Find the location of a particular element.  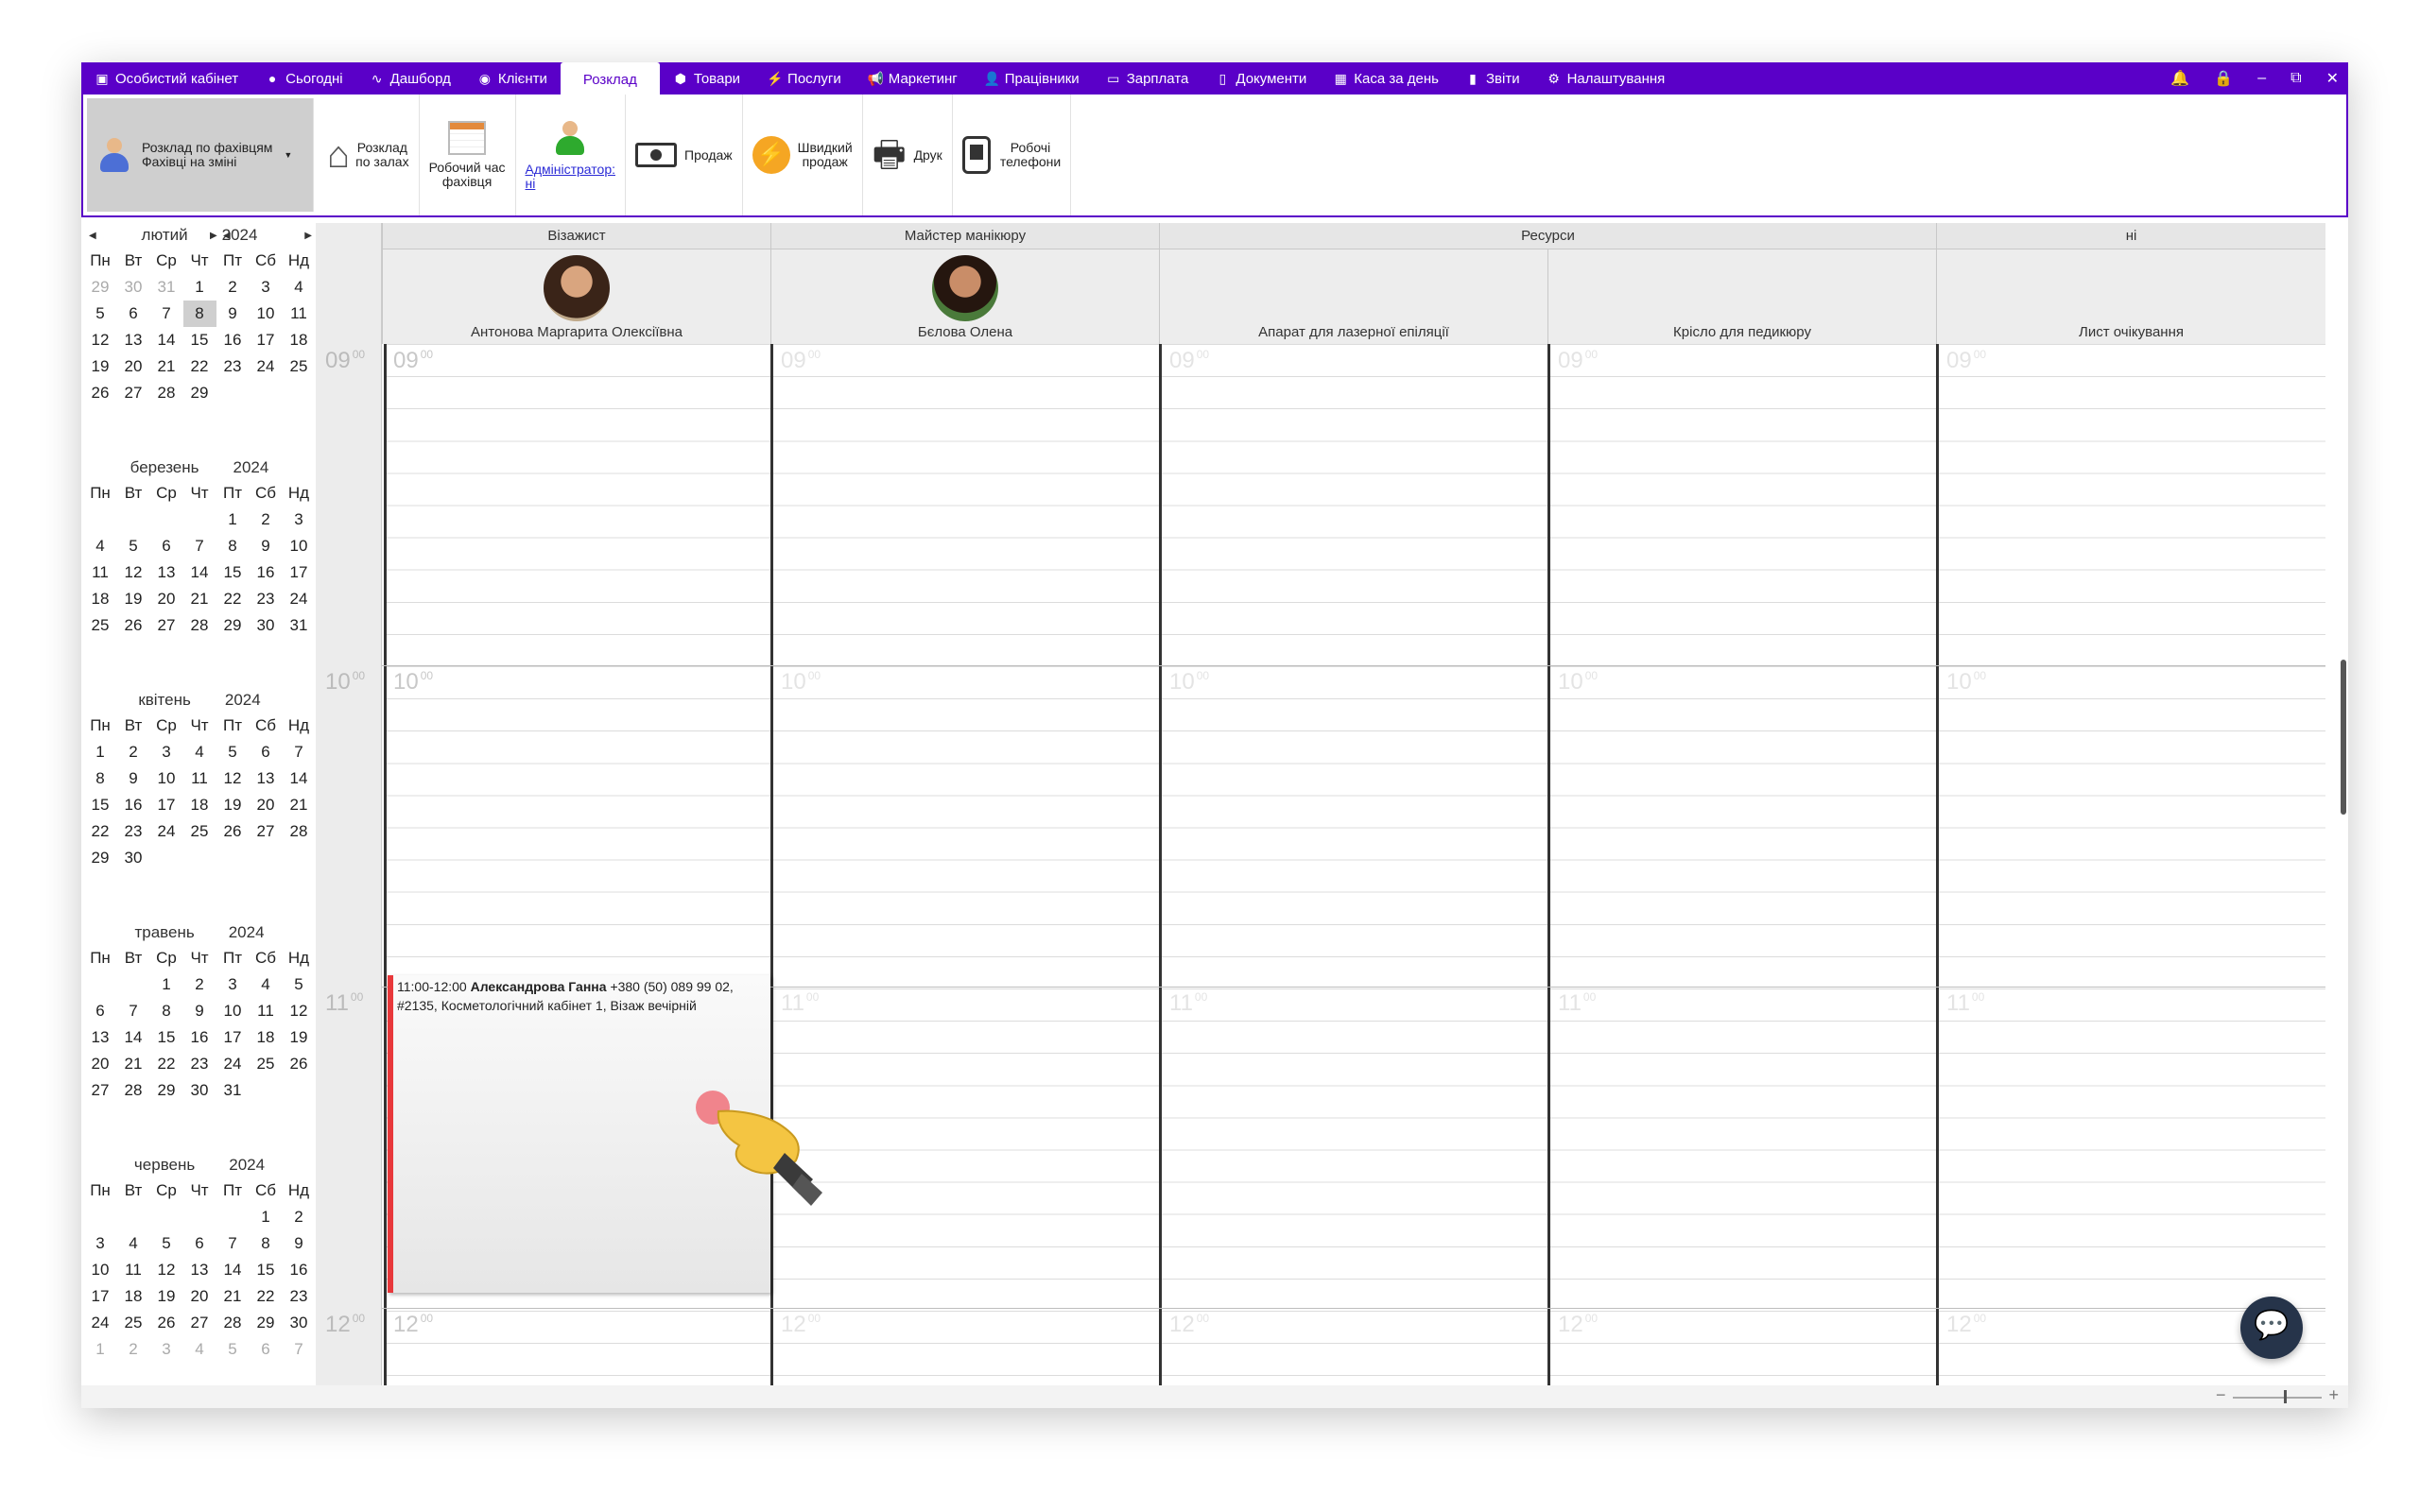

next-month-icon: ▶ is located at coordinates (213, 236).